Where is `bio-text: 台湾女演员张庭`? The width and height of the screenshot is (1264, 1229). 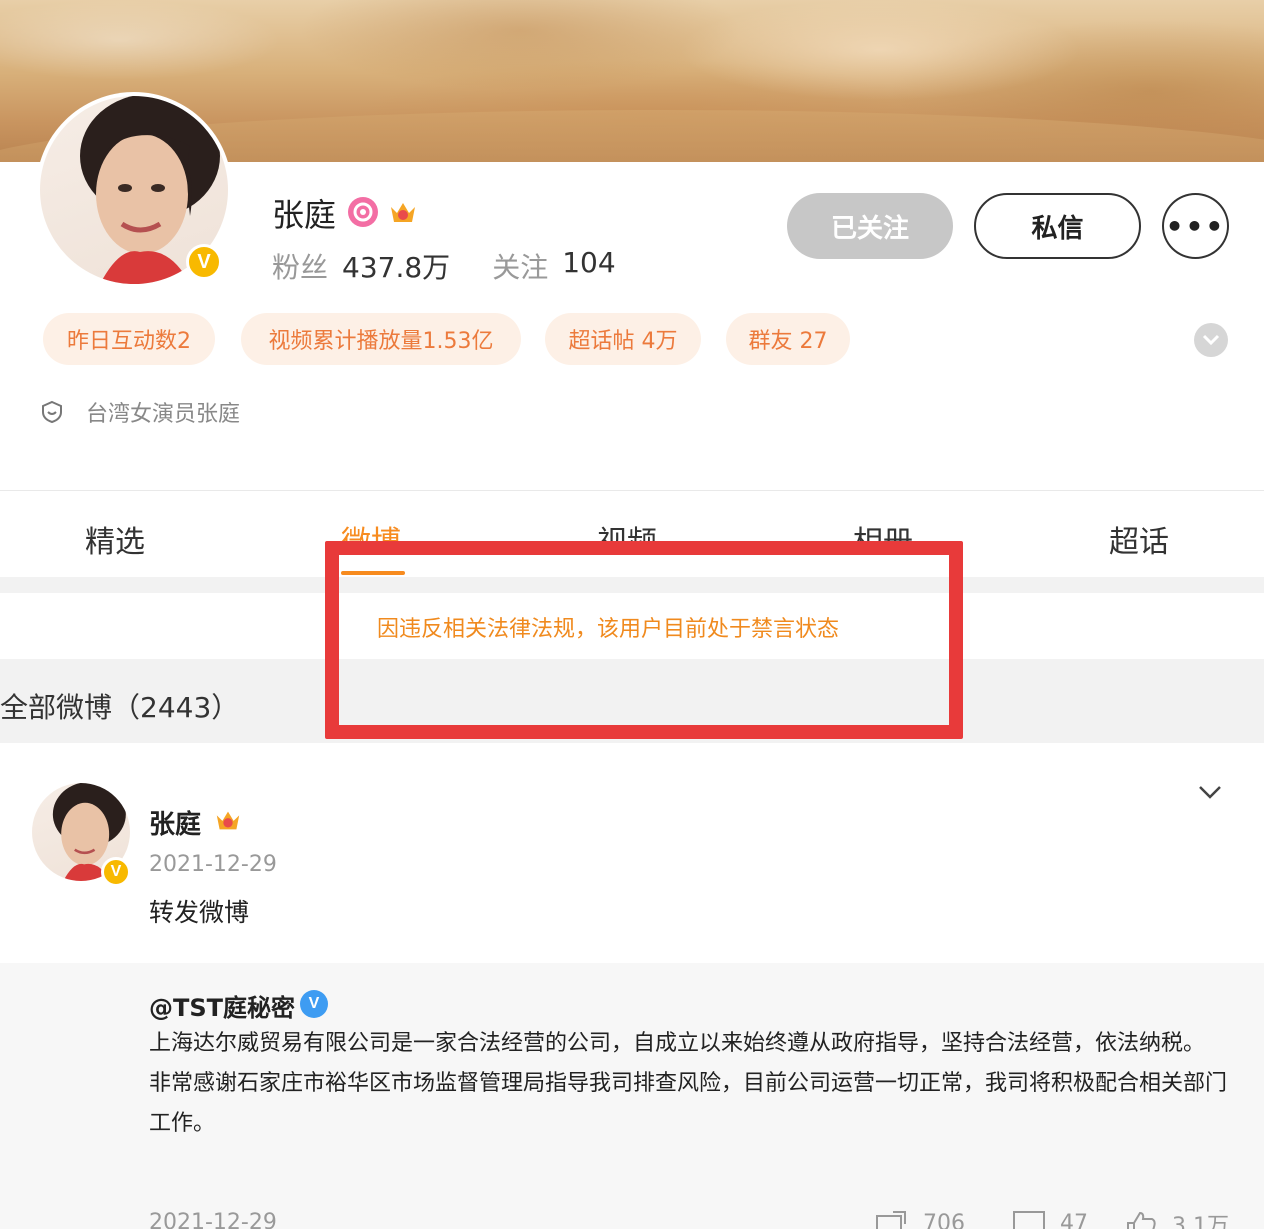 bio-text: 台湾女演员张庭 is located at coordinates (163, 414).